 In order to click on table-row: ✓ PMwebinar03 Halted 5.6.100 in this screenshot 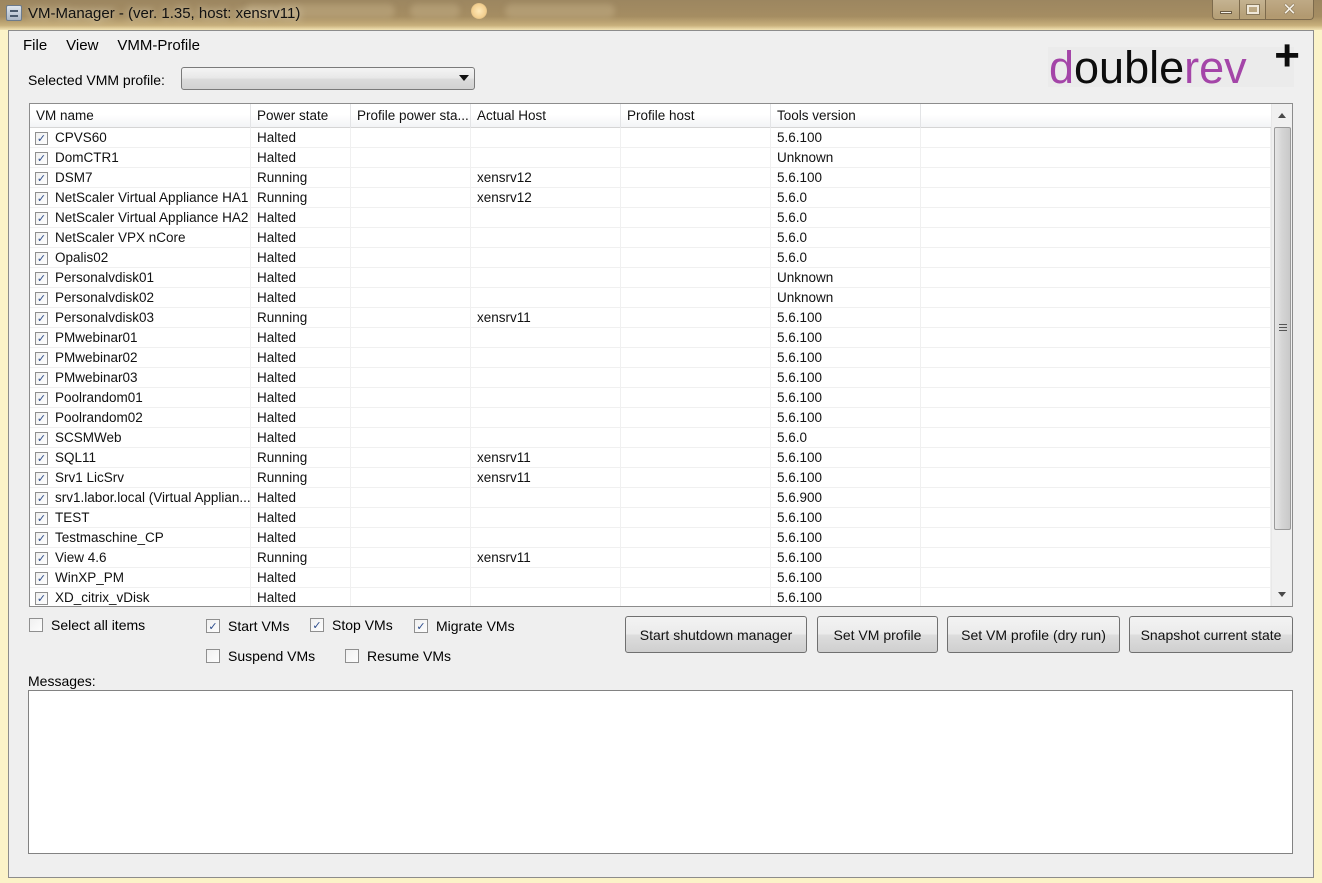, I will do `click(650, 378)`.